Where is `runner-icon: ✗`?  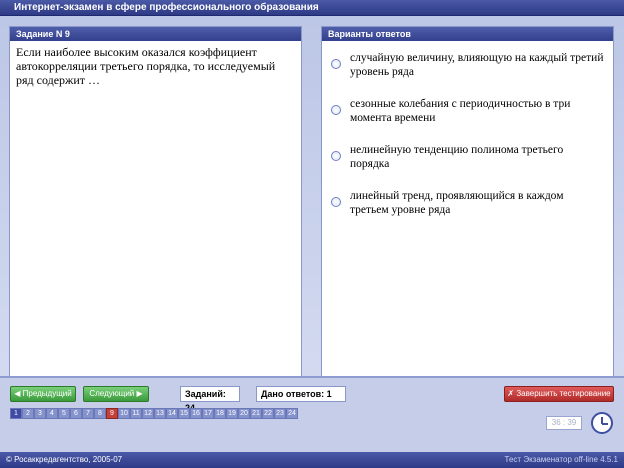
runner-icon: ✗ is located at coordinates (511, 393).